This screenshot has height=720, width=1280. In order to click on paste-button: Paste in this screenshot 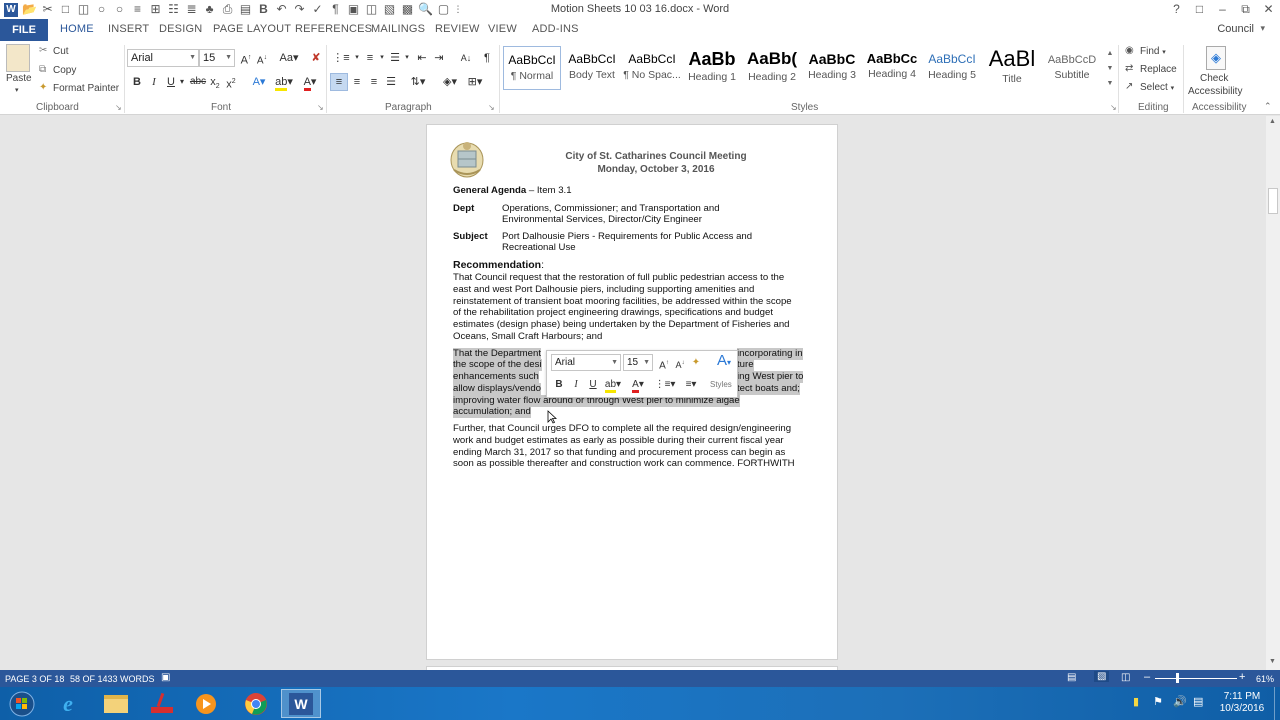, I will do `click(19, 78)`.